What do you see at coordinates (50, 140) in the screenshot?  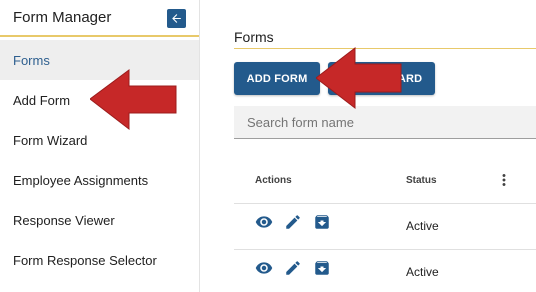 I see `sidebar-item-label: Form Wizard` at bounding box center [50, 140].